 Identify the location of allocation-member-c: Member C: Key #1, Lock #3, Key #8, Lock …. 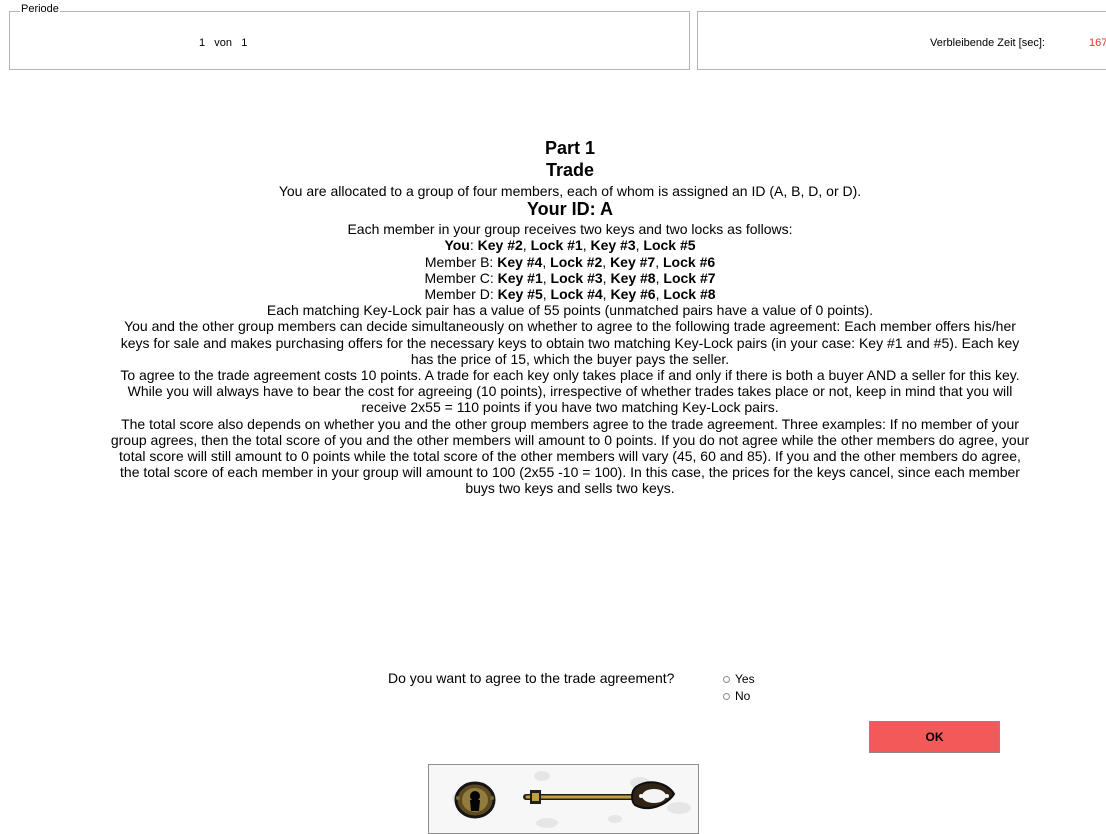
(570, 277).